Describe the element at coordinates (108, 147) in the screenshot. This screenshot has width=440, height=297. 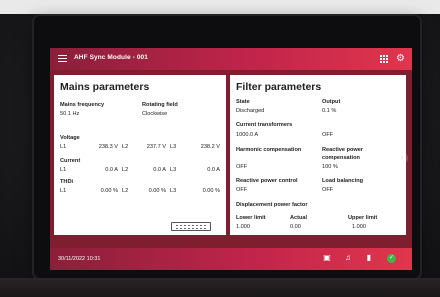
I see `voltage-value-l1: 238.3 V` at that location.